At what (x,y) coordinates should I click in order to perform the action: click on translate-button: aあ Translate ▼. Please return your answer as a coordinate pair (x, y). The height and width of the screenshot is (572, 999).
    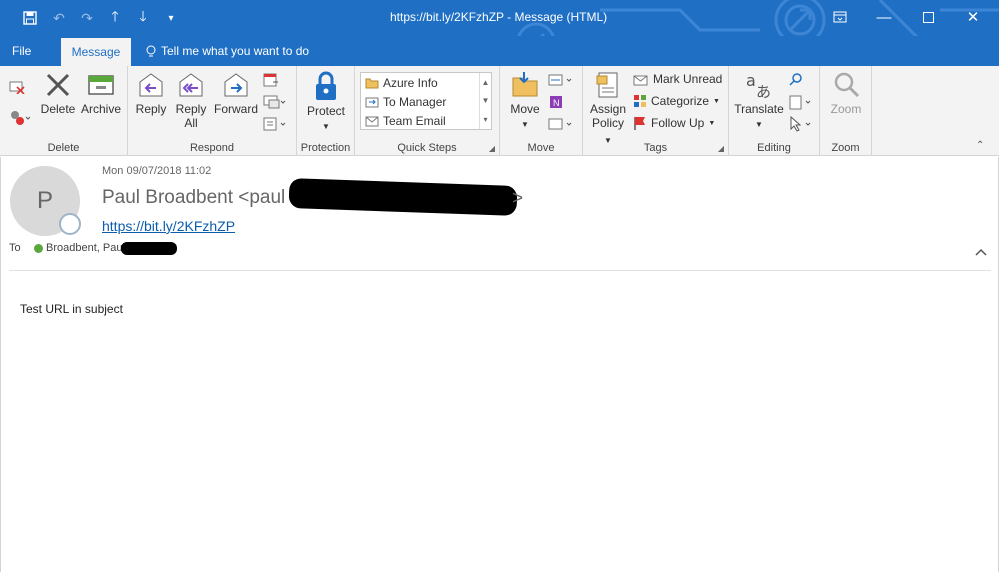
    Looking at the image, I should click on (759, 101).